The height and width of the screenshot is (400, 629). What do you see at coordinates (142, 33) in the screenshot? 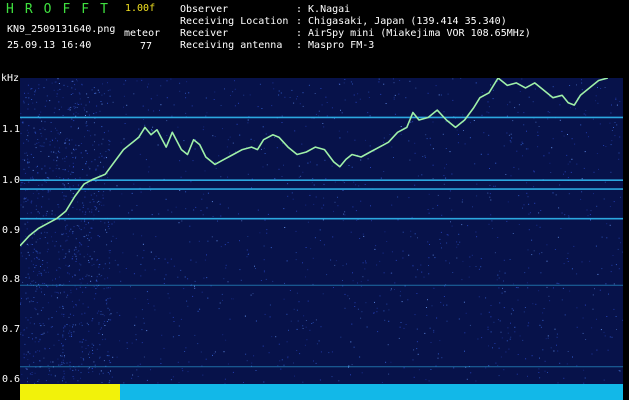
I see `mode-label: meteor` at bounding box center [142, 33].